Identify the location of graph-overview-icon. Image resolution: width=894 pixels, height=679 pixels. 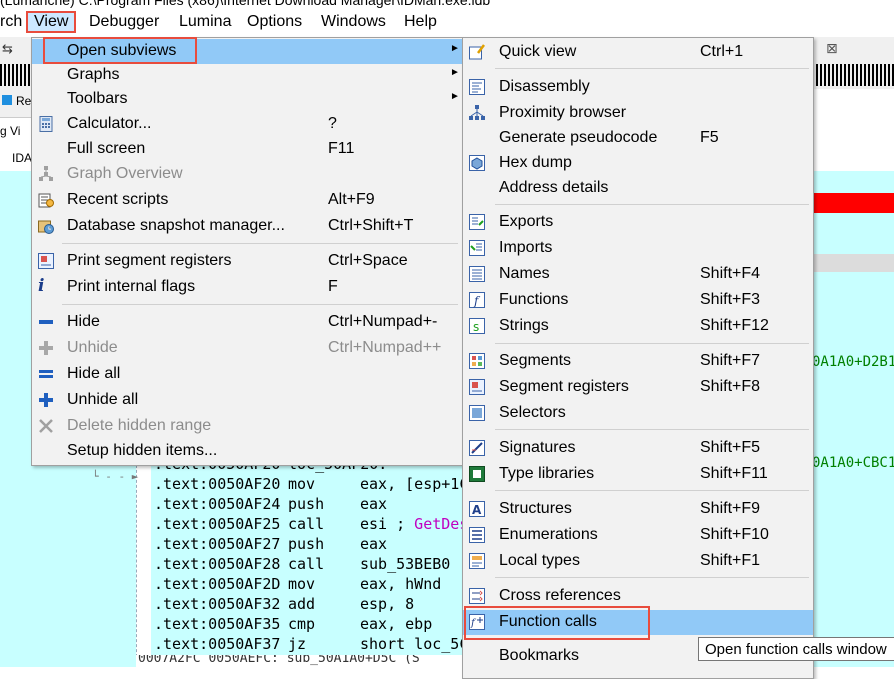
(46, 174).